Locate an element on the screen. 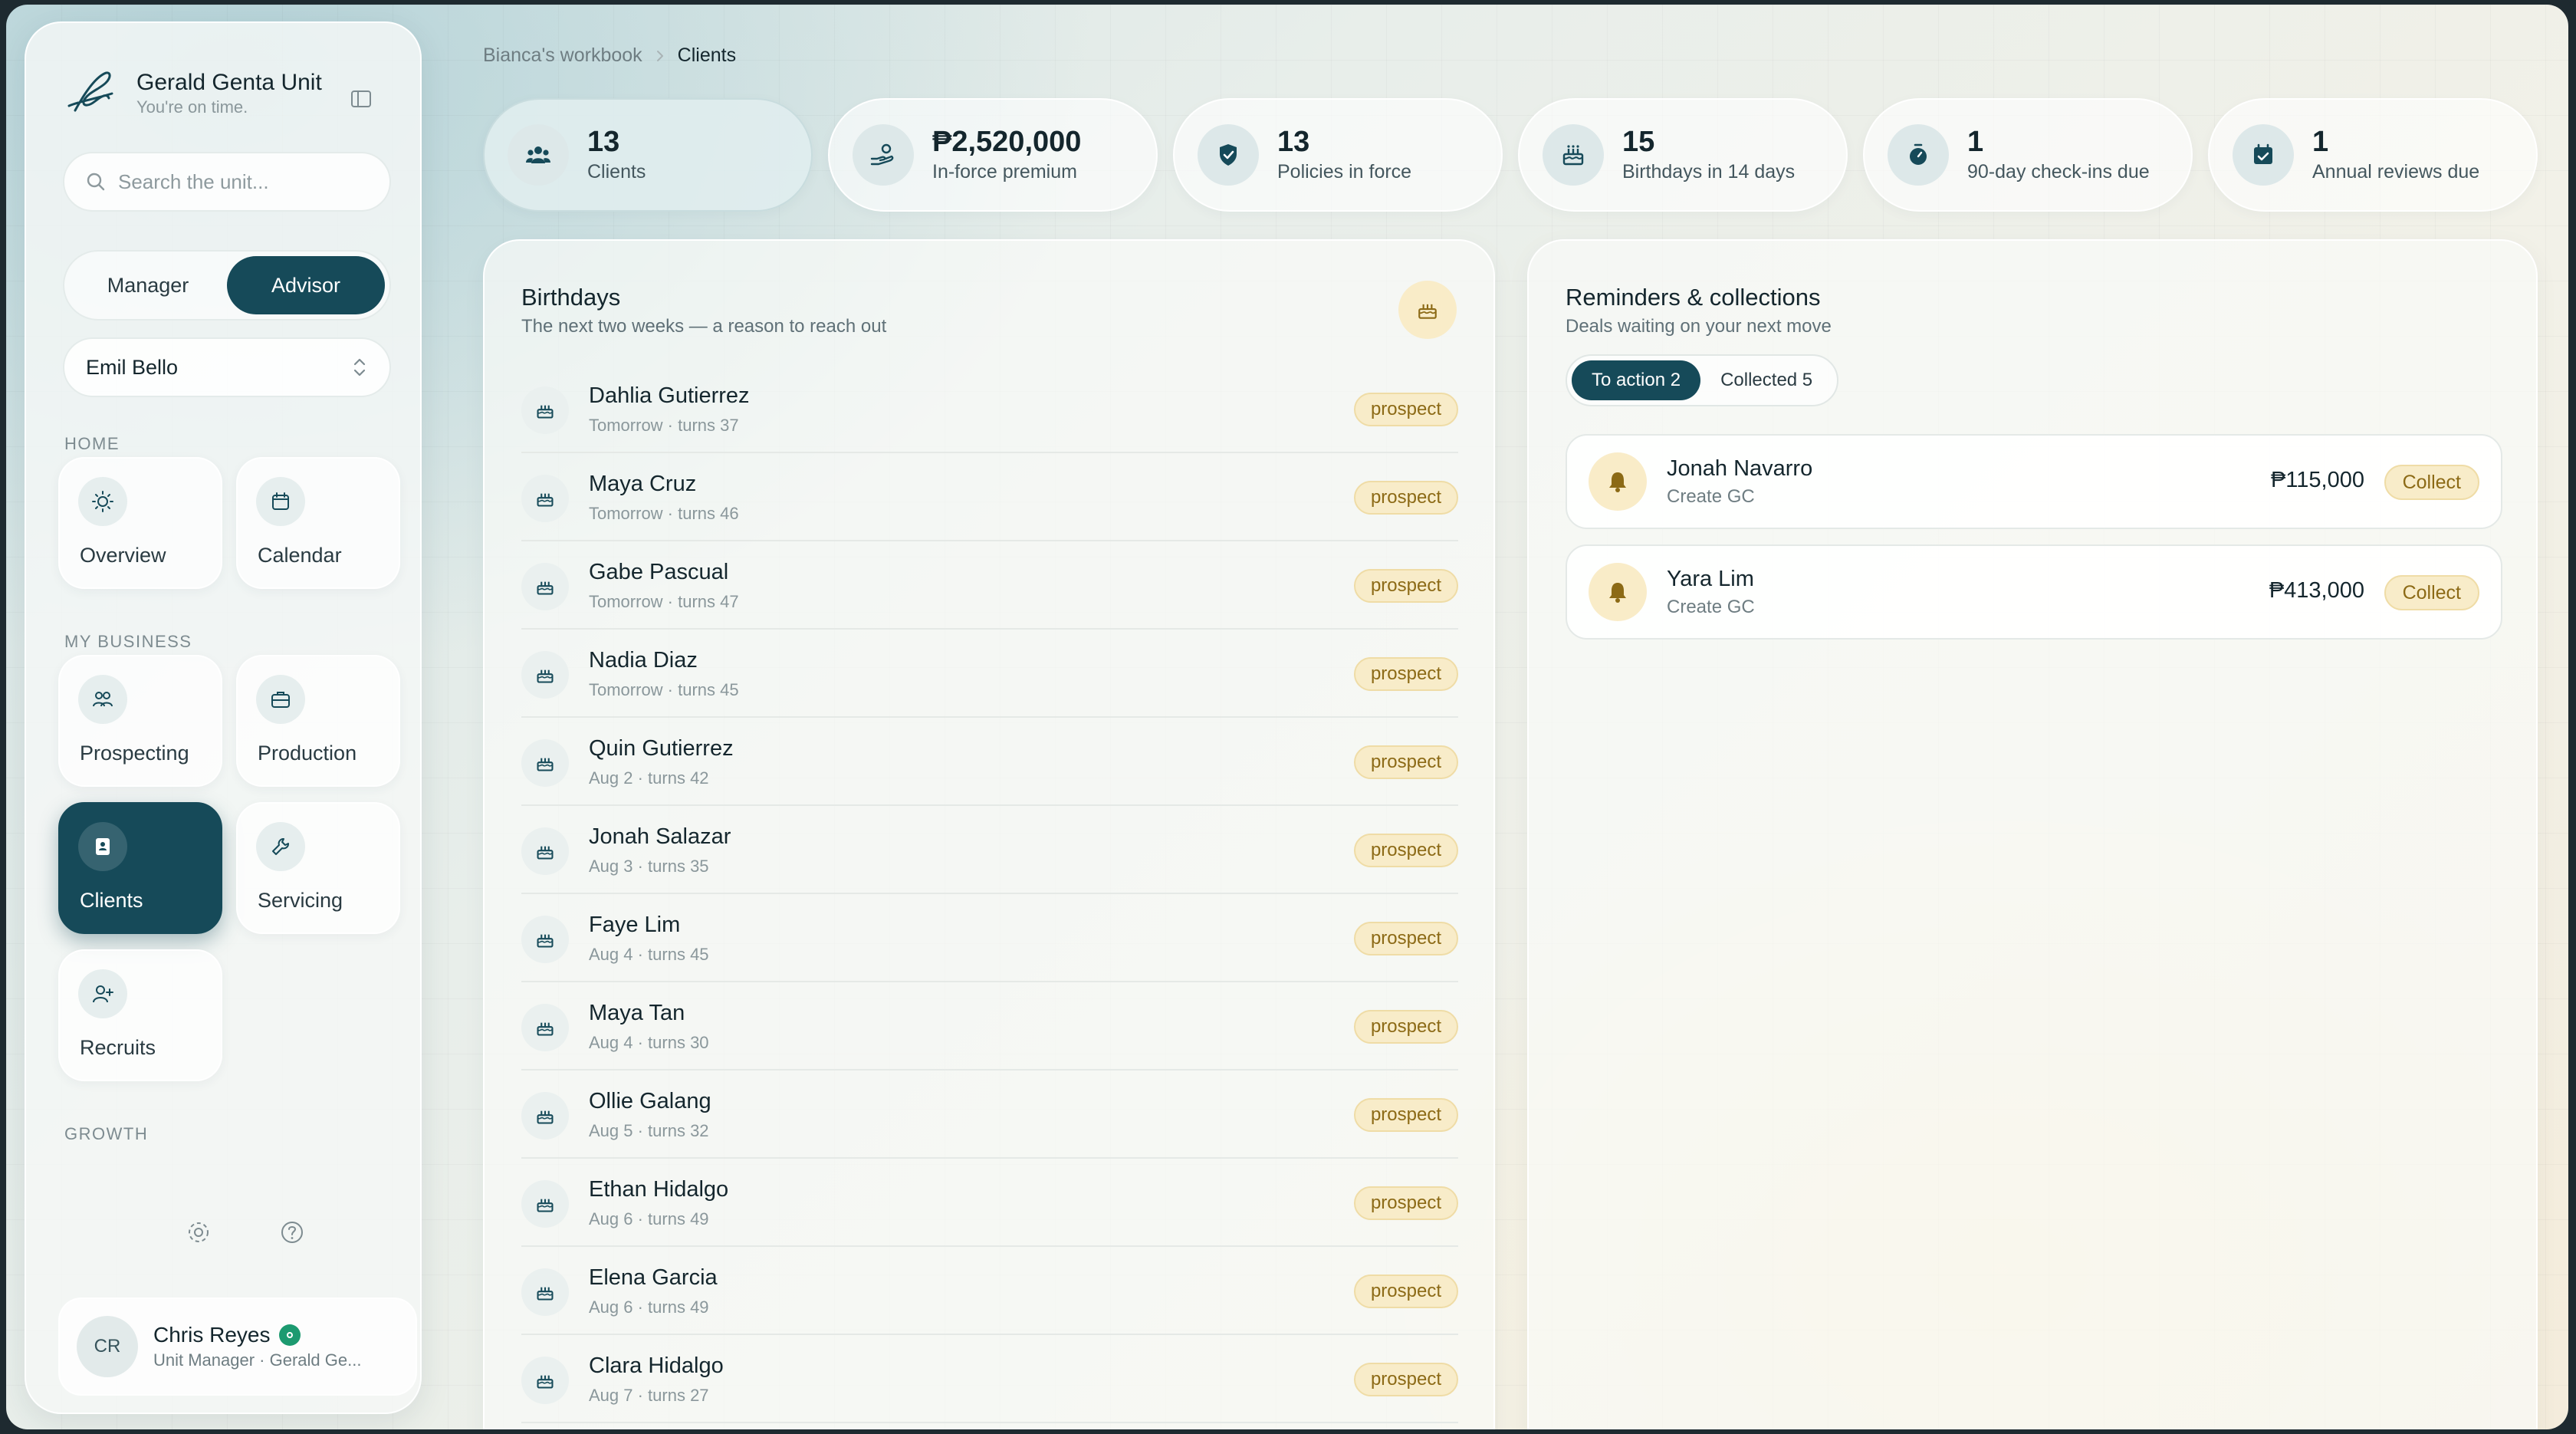 The width and height of the screenshot is (2576, 1434). hand-coin-icon is located at coordinates (882, 154).